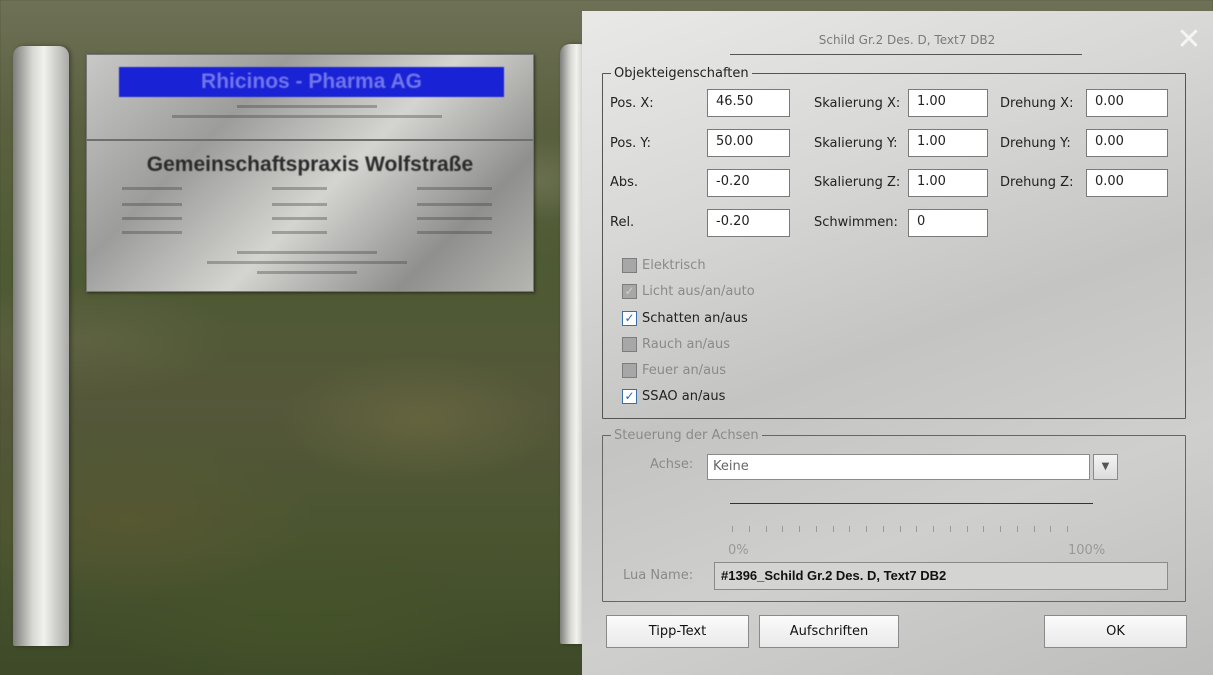 This screenshot has height=675, width=1213. Describe the element at coordinates (911, 503) in the screenshot. I see `axis-slider-track` at that location.